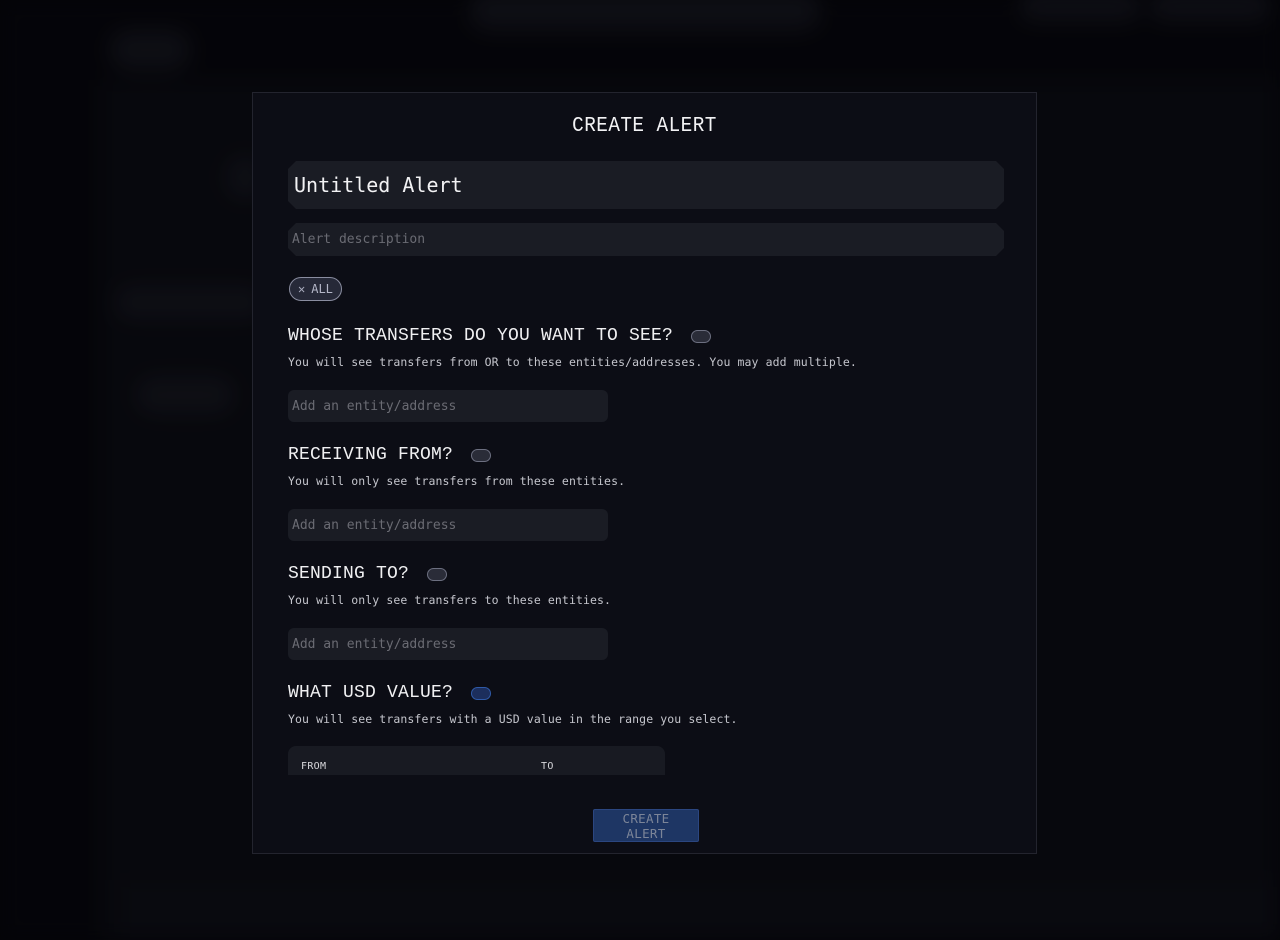 The width and height of the screenshot is (1280, 940). Describe the element at coordinates (301, 289) in the screenshot. I see `close-icon: ✕` at that location.